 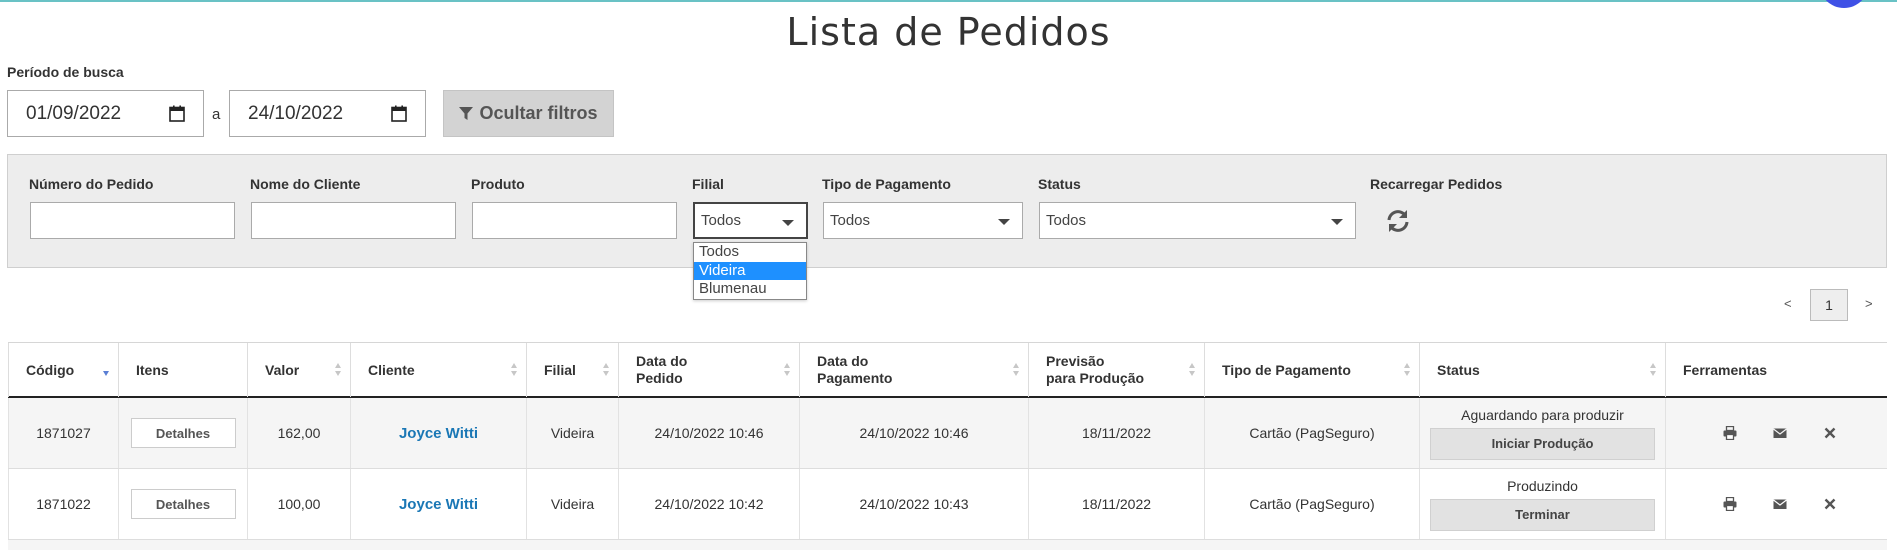 I want to click on status-text: Aguardando para produzir, so click(x=1542, y=414).